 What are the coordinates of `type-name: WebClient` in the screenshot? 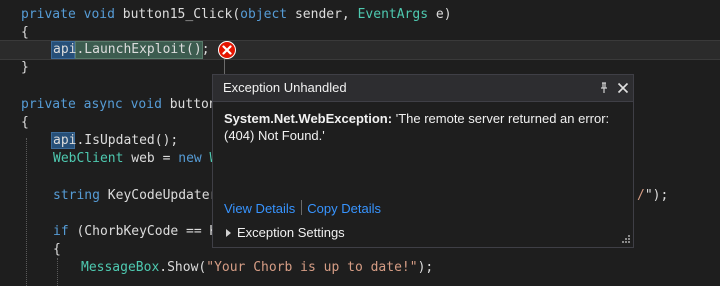 It's located at (88, 158).